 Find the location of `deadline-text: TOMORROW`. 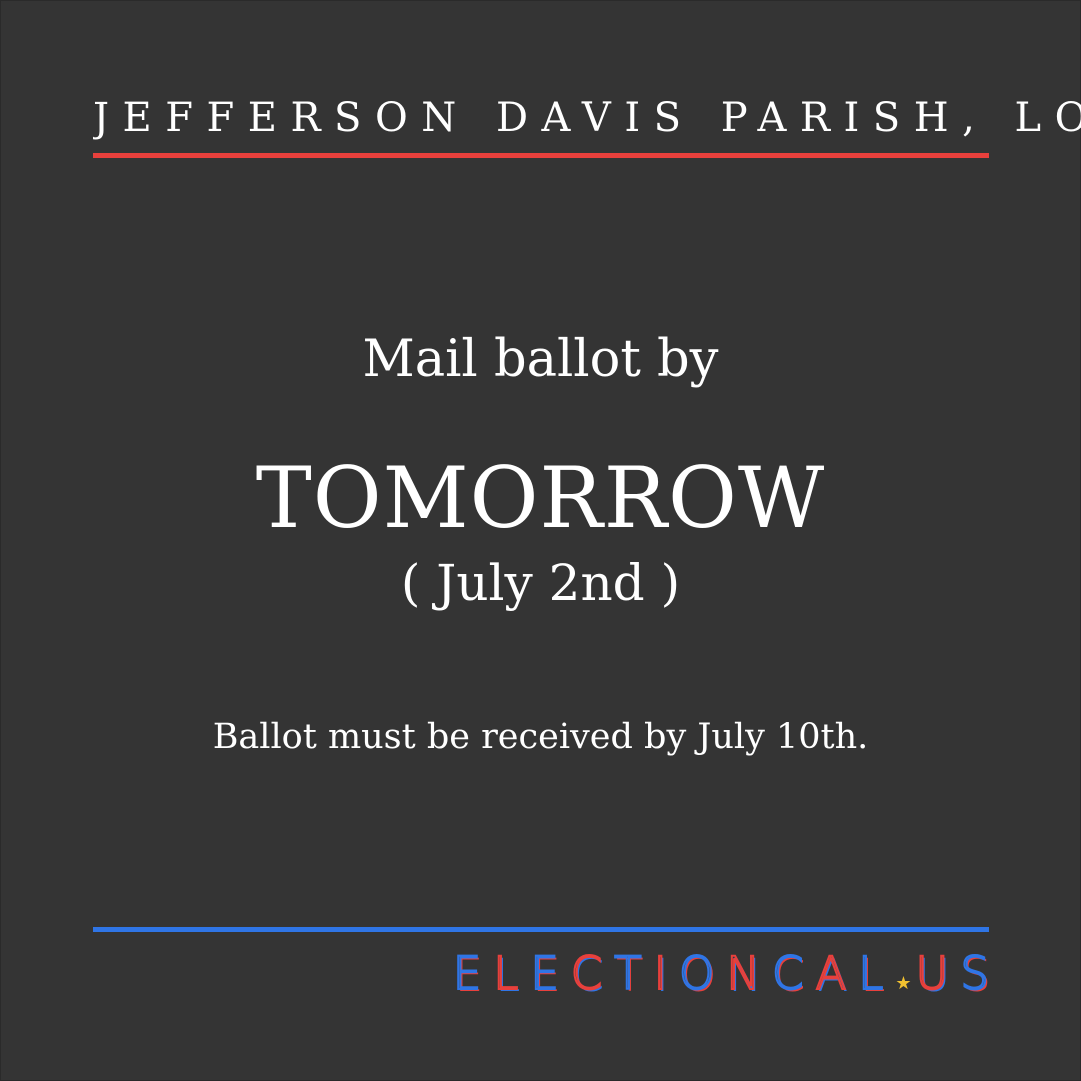

deadline-text: TOMORROW is located at coordinates (540, 498).